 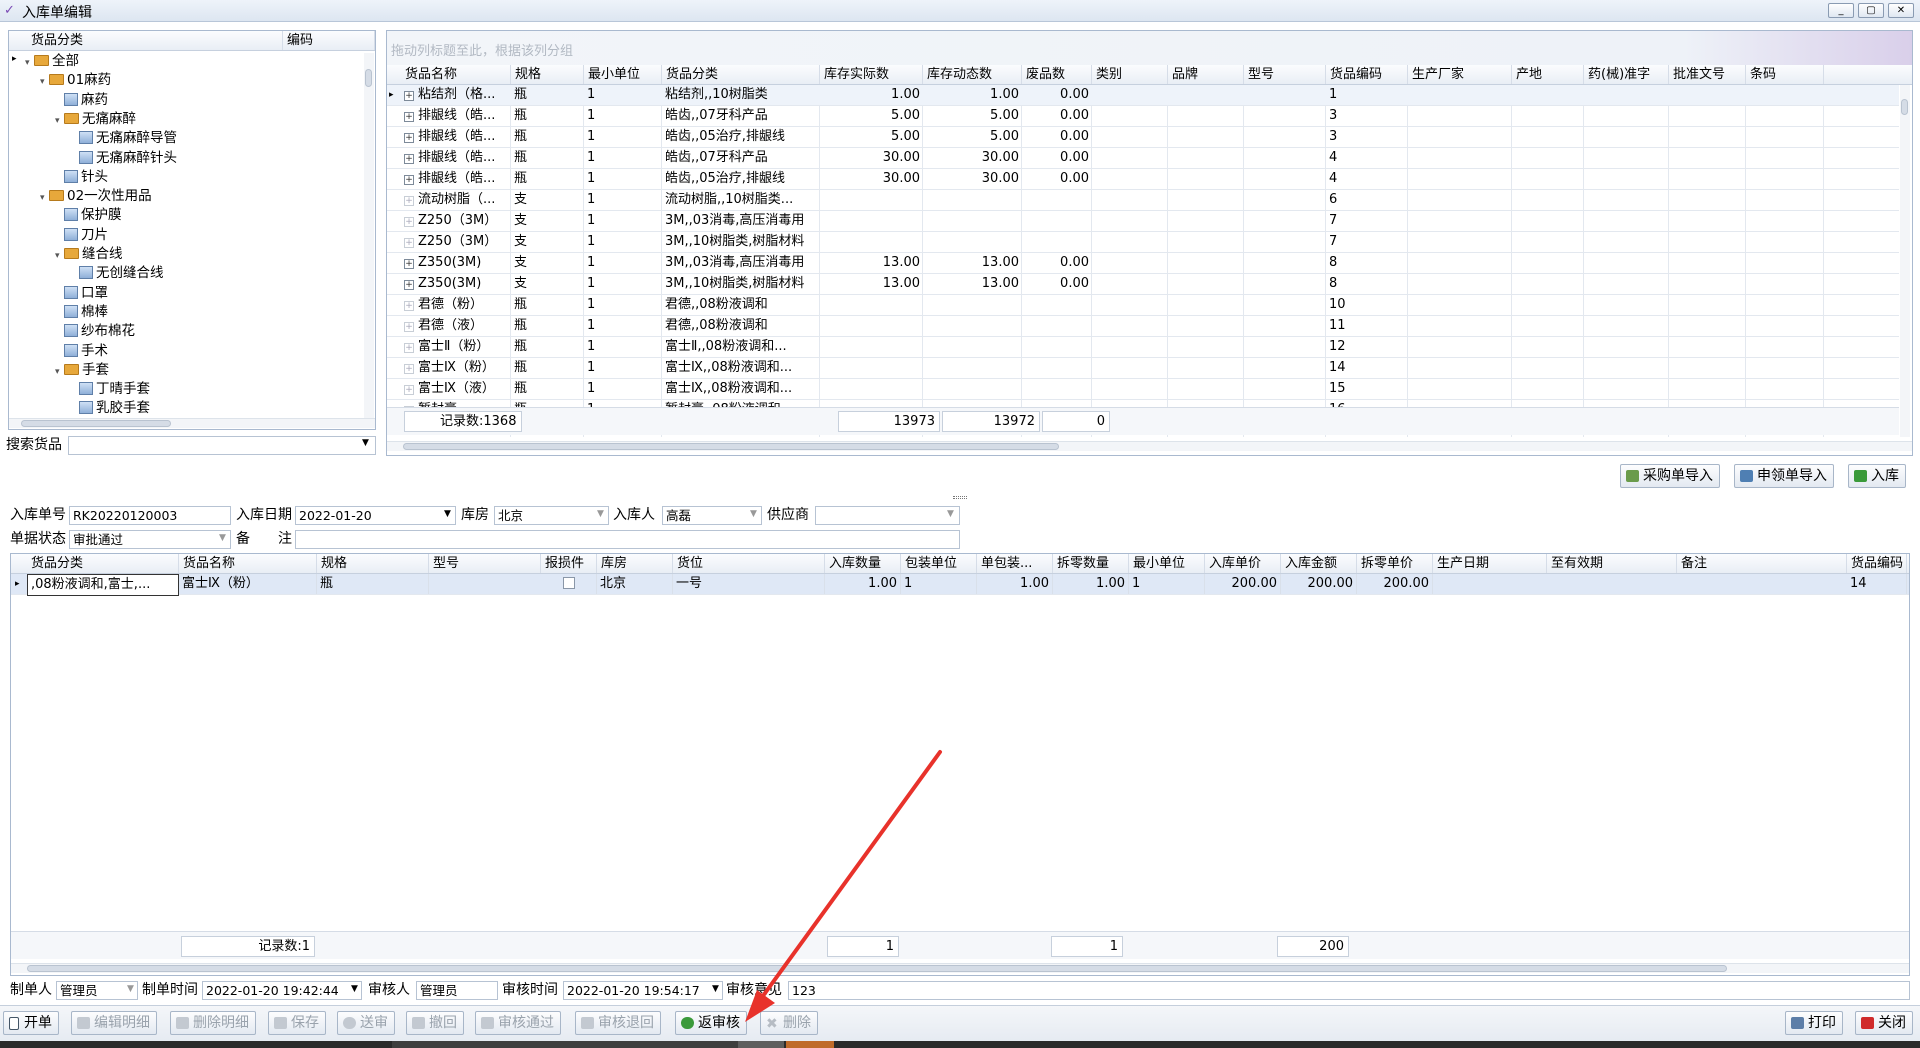 I want to click on detail-column-header: 备注, so click(x=1762, y=563).